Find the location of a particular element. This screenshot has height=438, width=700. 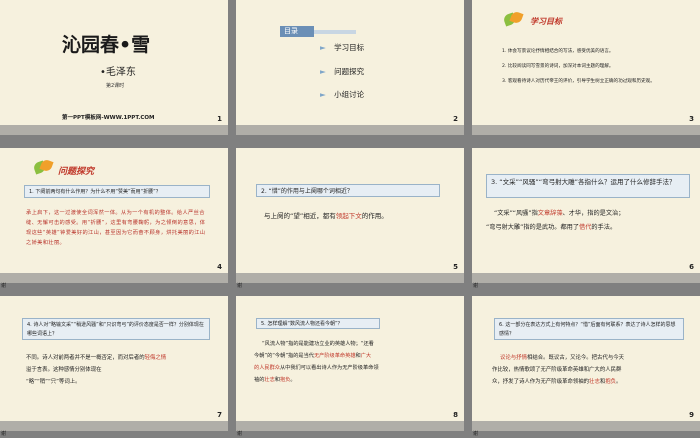

answer-line-1: “文采”“风骚”指文章辞藻、才华，指的是文治； is located at coordinates (559, 213).